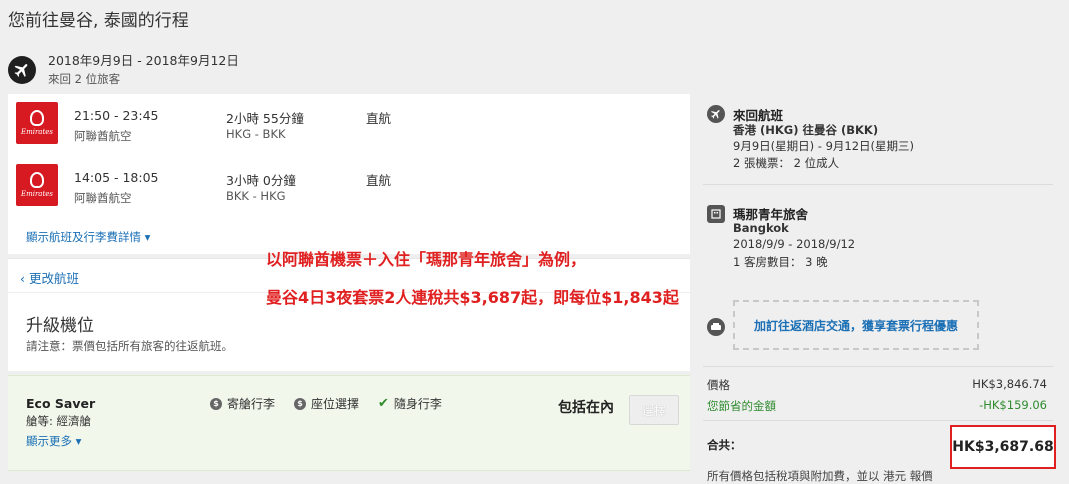 The height and width of the screenshot is (484, 1069). Describe the element at coordinates (820, 476) in the screenshot. I see `price-footnote: 所有價格包括稅項與附加費，並以 港元 報價` at that location.